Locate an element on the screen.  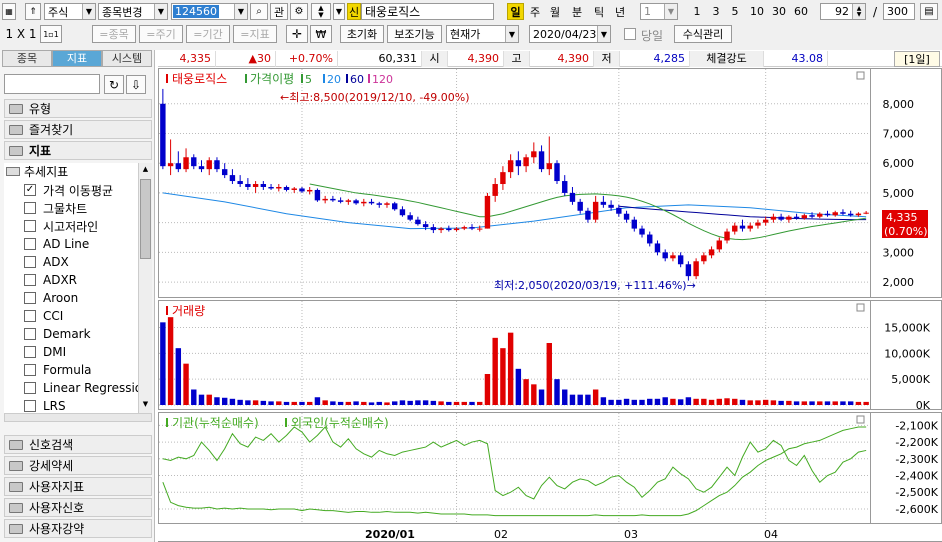
indicator-item: CCI is located at coordinates (43, 316).